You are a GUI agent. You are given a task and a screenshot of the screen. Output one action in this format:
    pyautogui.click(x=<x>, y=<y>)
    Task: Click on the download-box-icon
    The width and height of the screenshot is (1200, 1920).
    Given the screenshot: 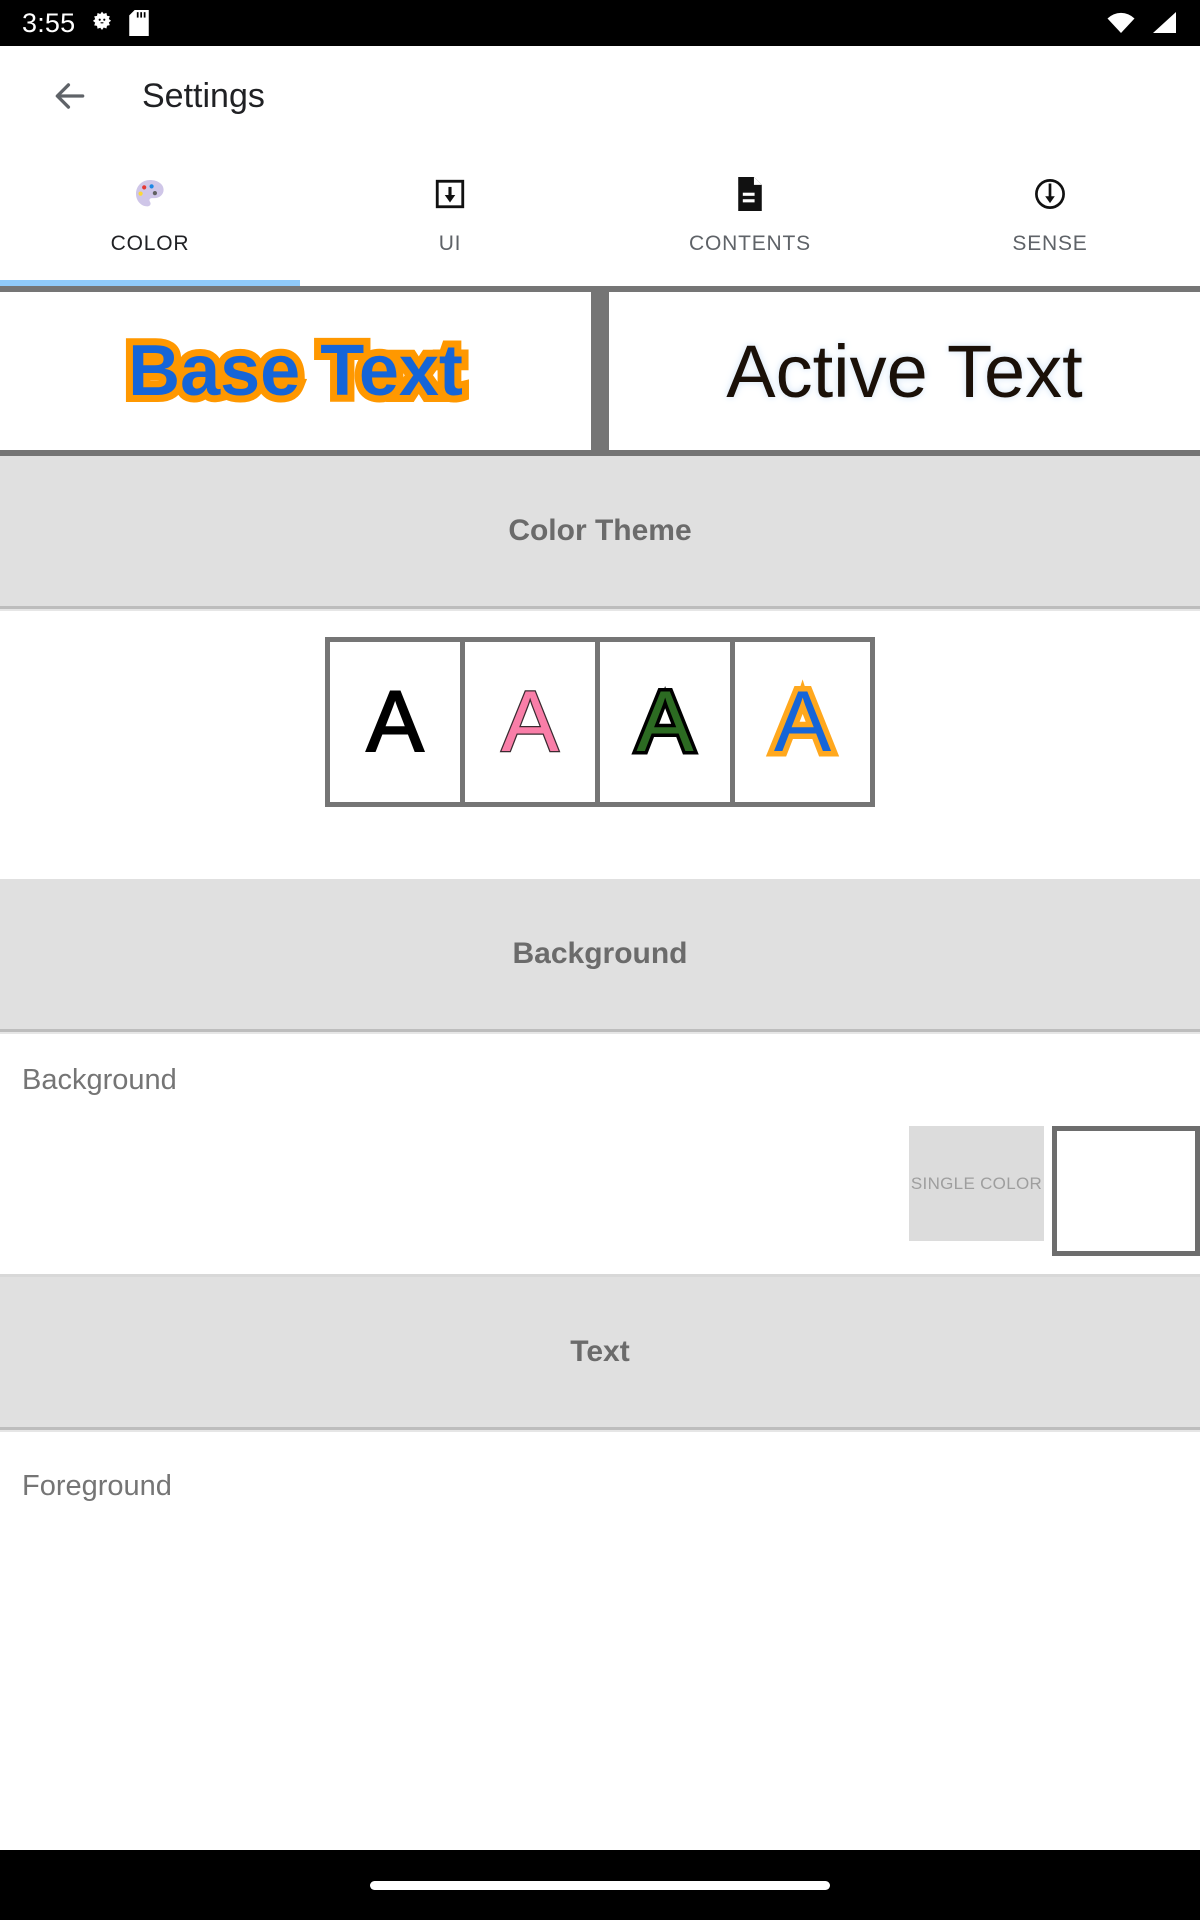 What is the action you would take?
    pyautogui.click(x=450, y=194)
    